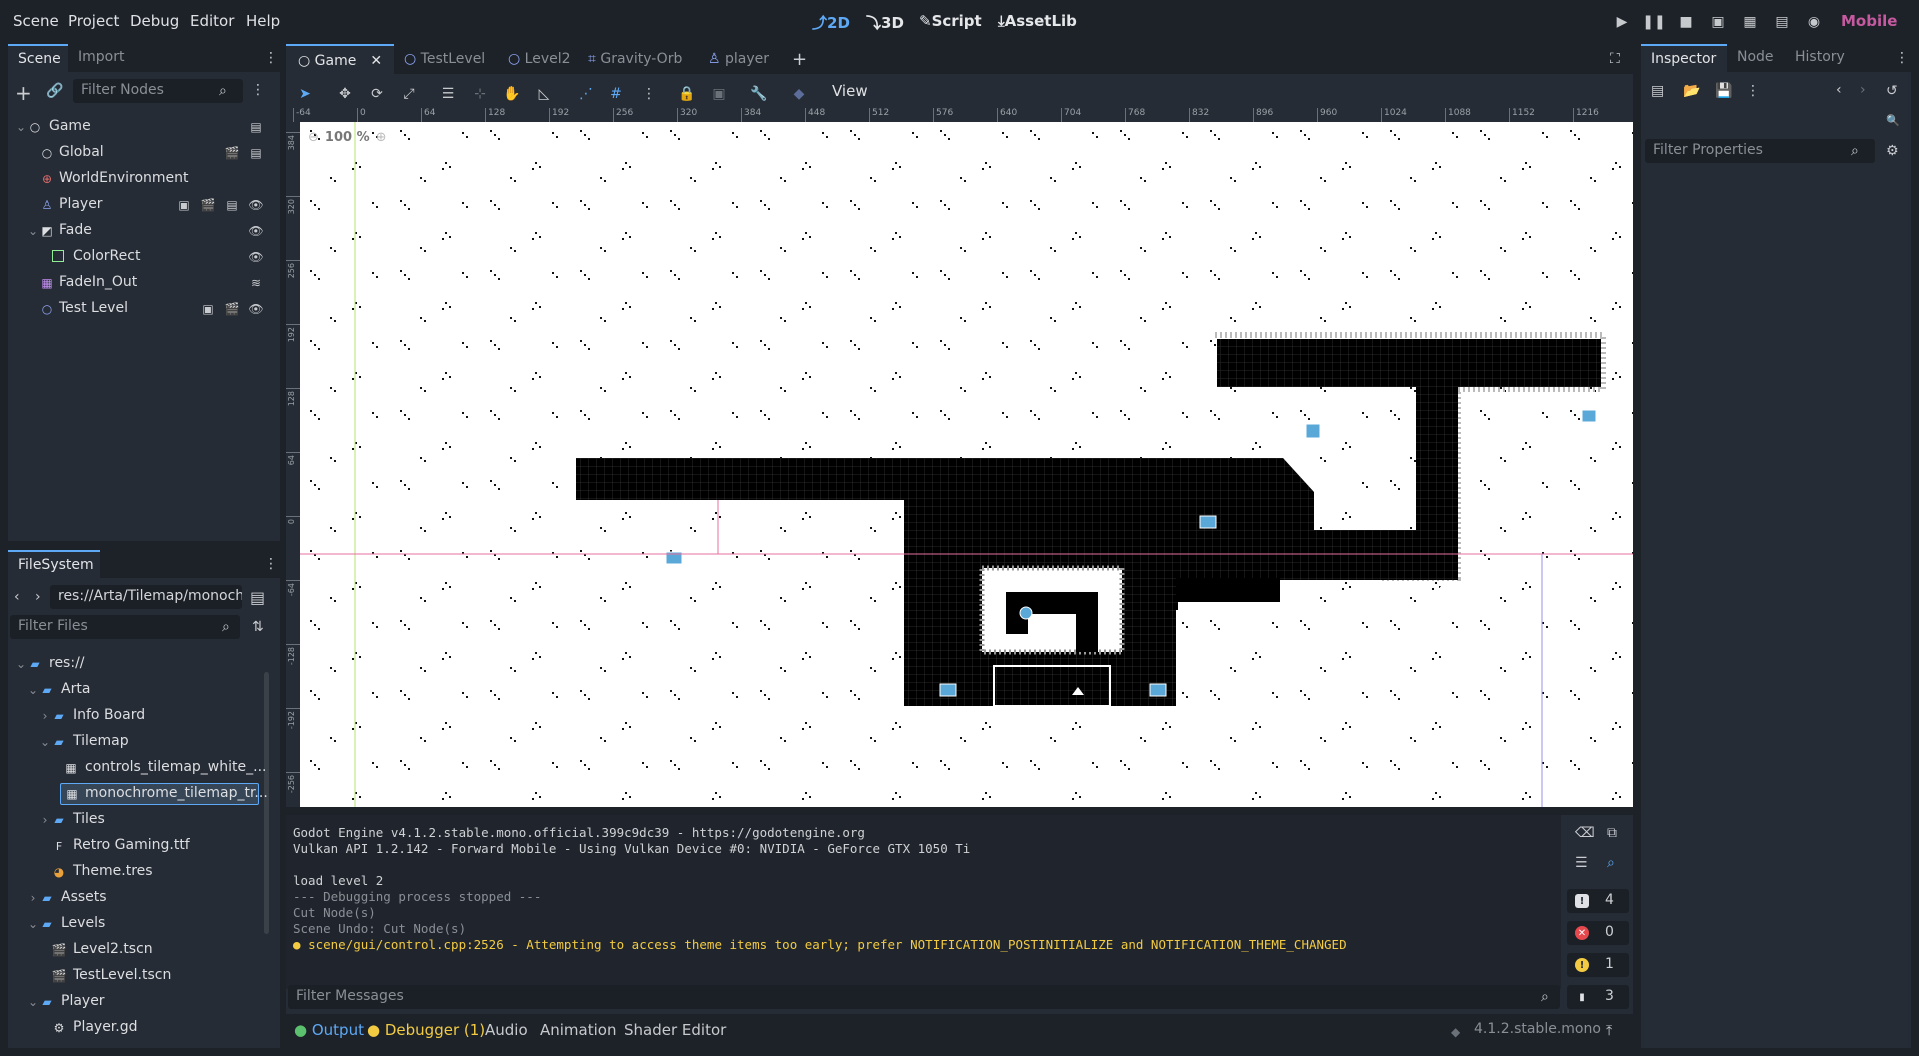 Image resolution: width=1919 pixels, height=1056 pixels. I want to click on list-select-icon: ☰, so click(448, 94).